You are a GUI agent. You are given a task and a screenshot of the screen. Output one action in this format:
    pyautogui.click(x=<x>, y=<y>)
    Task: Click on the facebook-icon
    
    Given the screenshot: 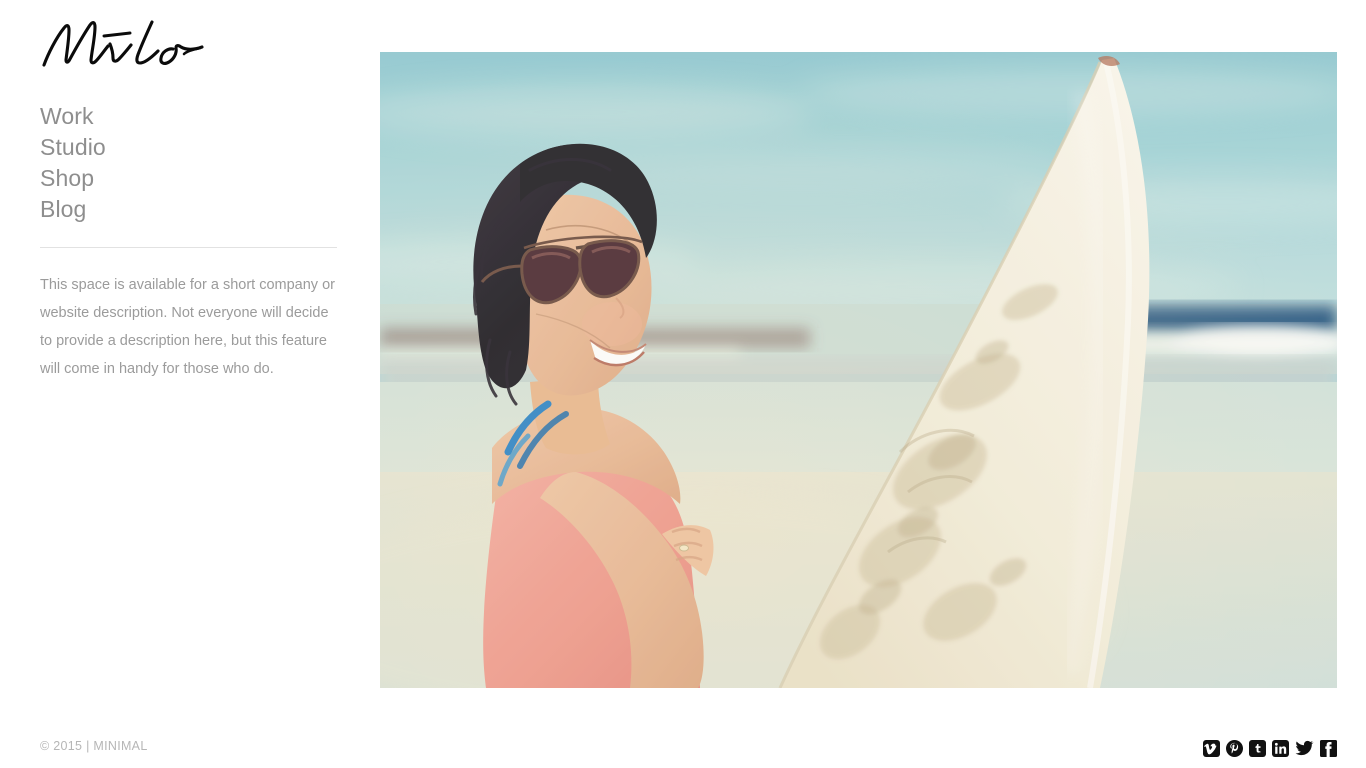 What is the action you would take?
    pyautogui.click(x=1328, y=748)
    